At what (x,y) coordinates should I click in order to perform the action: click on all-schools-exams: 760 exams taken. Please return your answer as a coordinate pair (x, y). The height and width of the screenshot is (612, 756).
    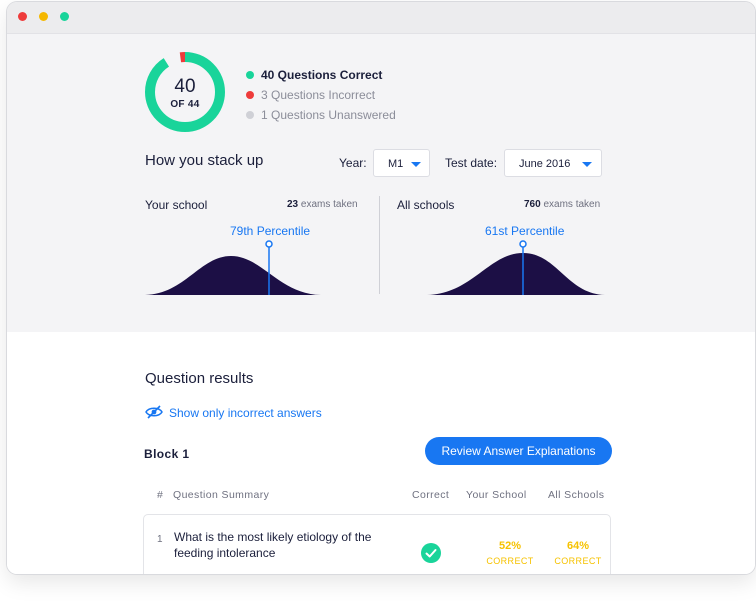
    Looking at the image, I should click on (562, 204).